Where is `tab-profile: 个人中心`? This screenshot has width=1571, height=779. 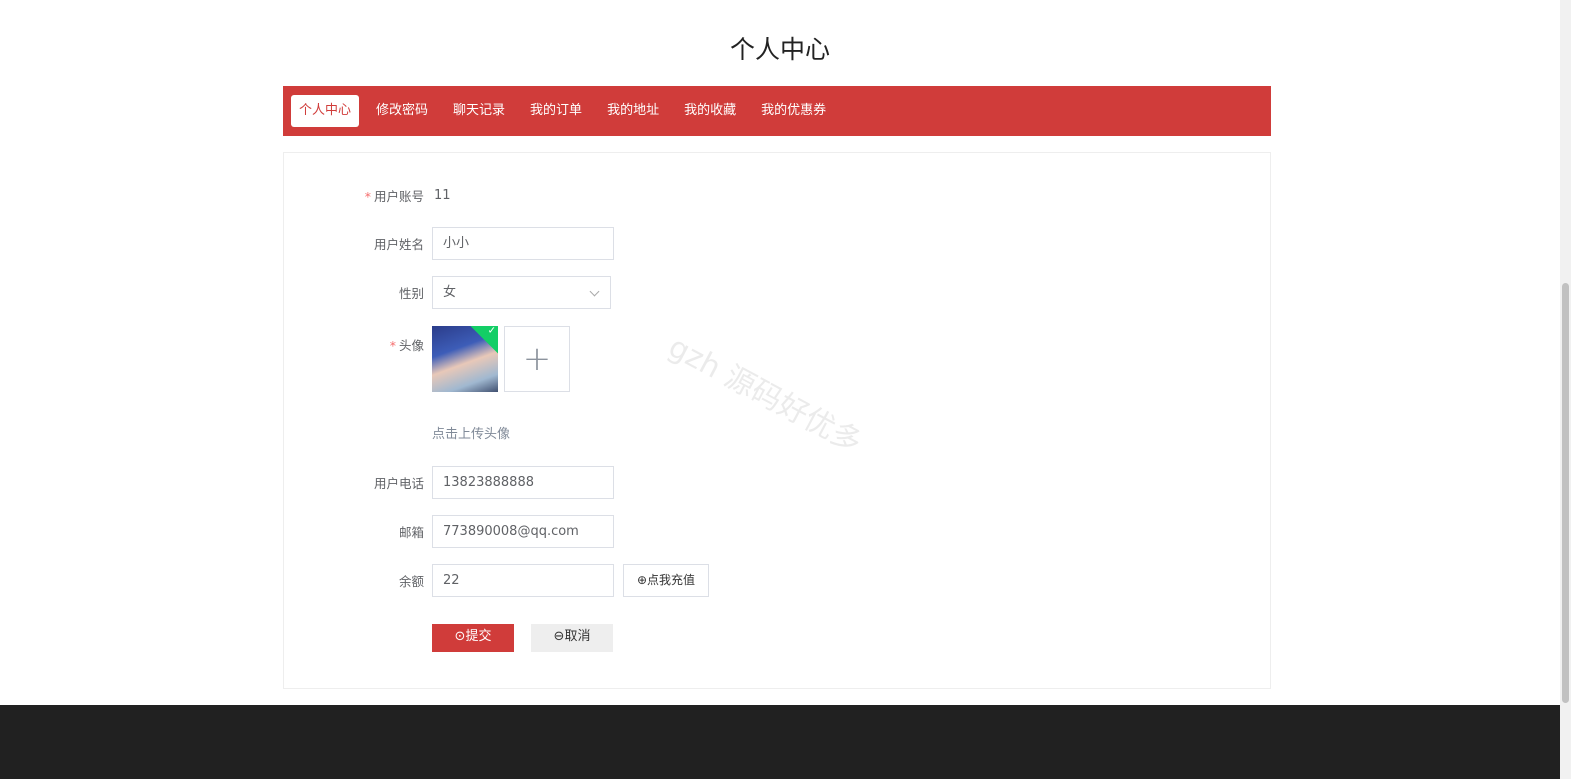
tab-profile: 个人中心 is located at coordinates (325, 111).